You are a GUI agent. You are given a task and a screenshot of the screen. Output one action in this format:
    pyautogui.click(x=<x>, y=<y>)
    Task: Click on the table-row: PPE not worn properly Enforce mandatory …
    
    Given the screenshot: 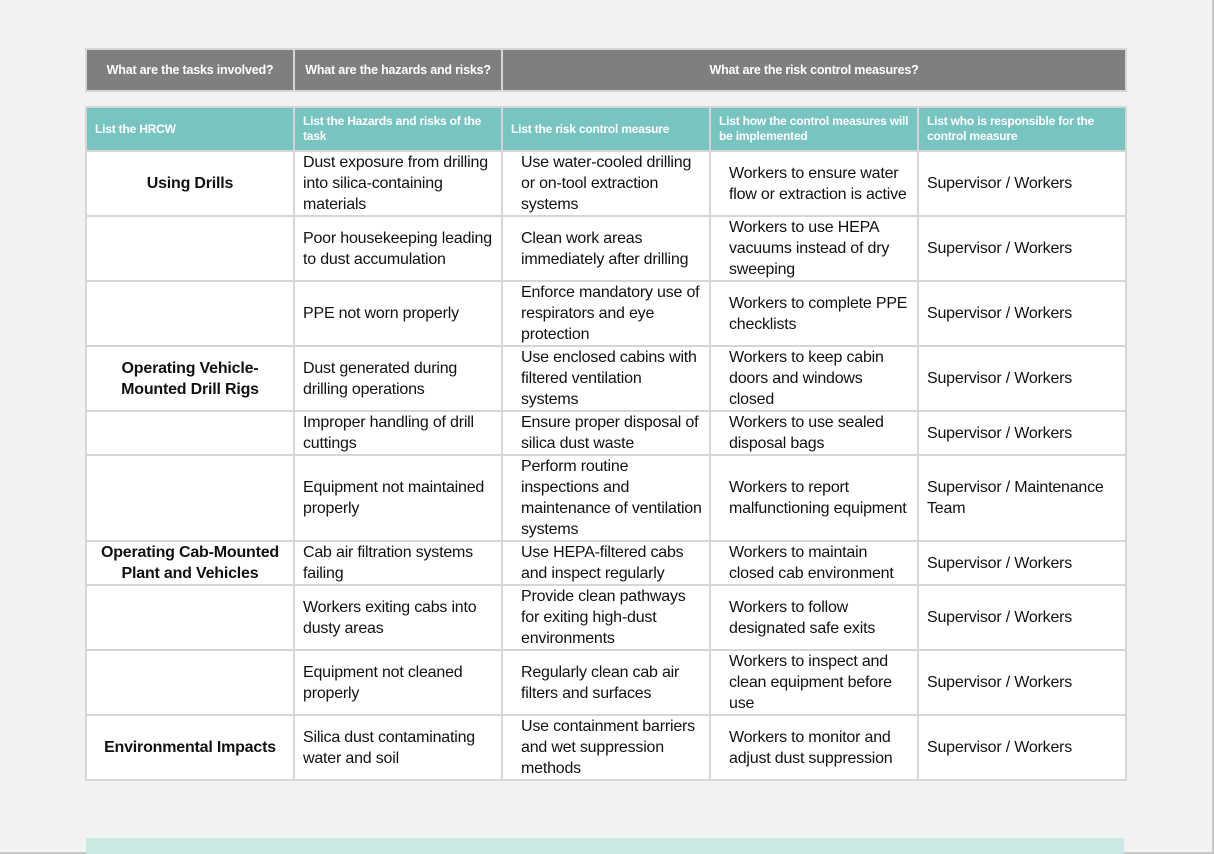 What is the action you would take?
    pyautogui.click(x=606, y=313)
    